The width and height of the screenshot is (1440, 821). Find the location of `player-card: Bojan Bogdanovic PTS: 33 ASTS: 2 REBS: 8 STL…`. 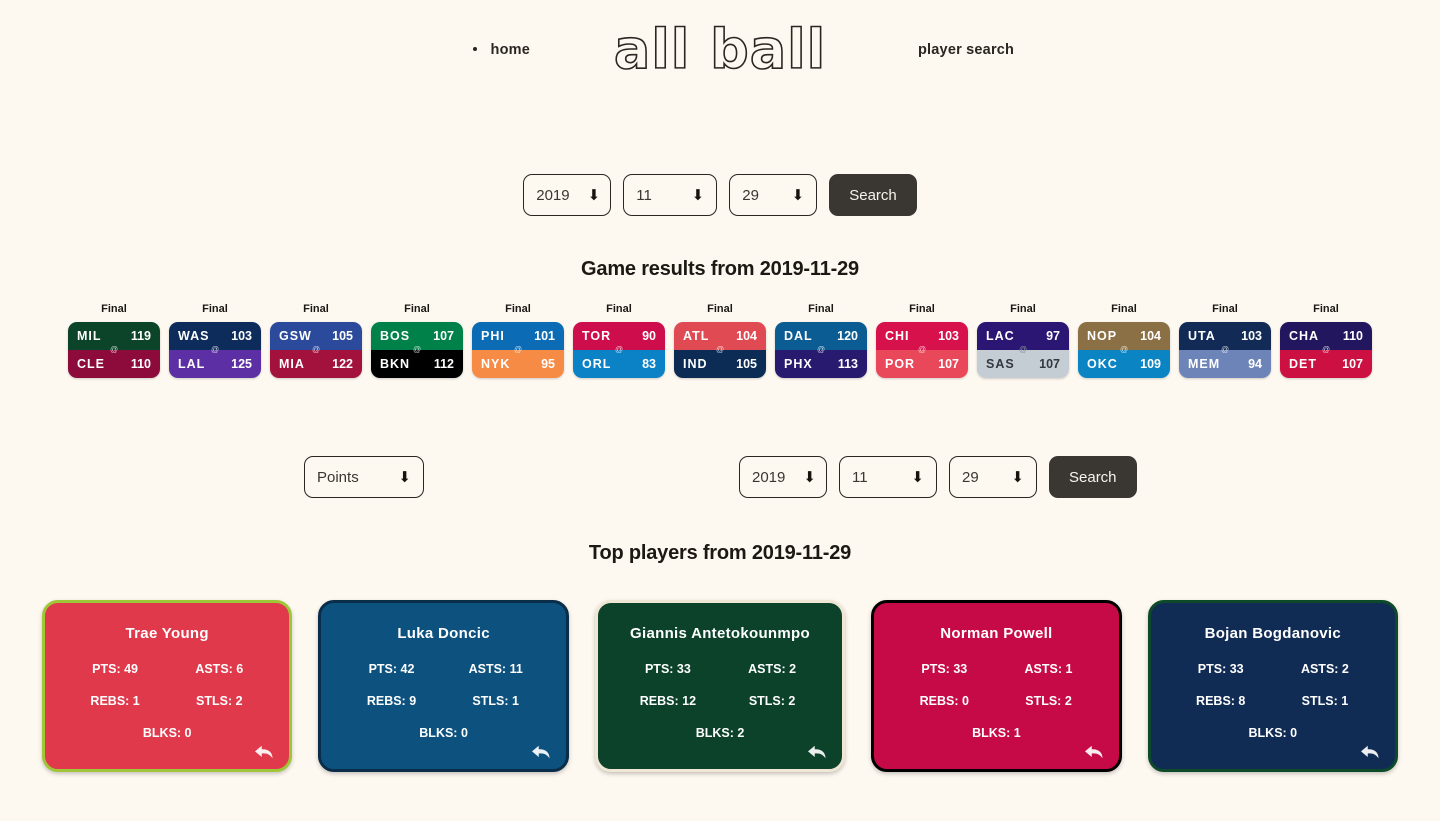

player-card: Bojan Bogdanovic PTS: 33 ASTS: 2 REBS: 8 STL… is located at coordinates (1273, 686).